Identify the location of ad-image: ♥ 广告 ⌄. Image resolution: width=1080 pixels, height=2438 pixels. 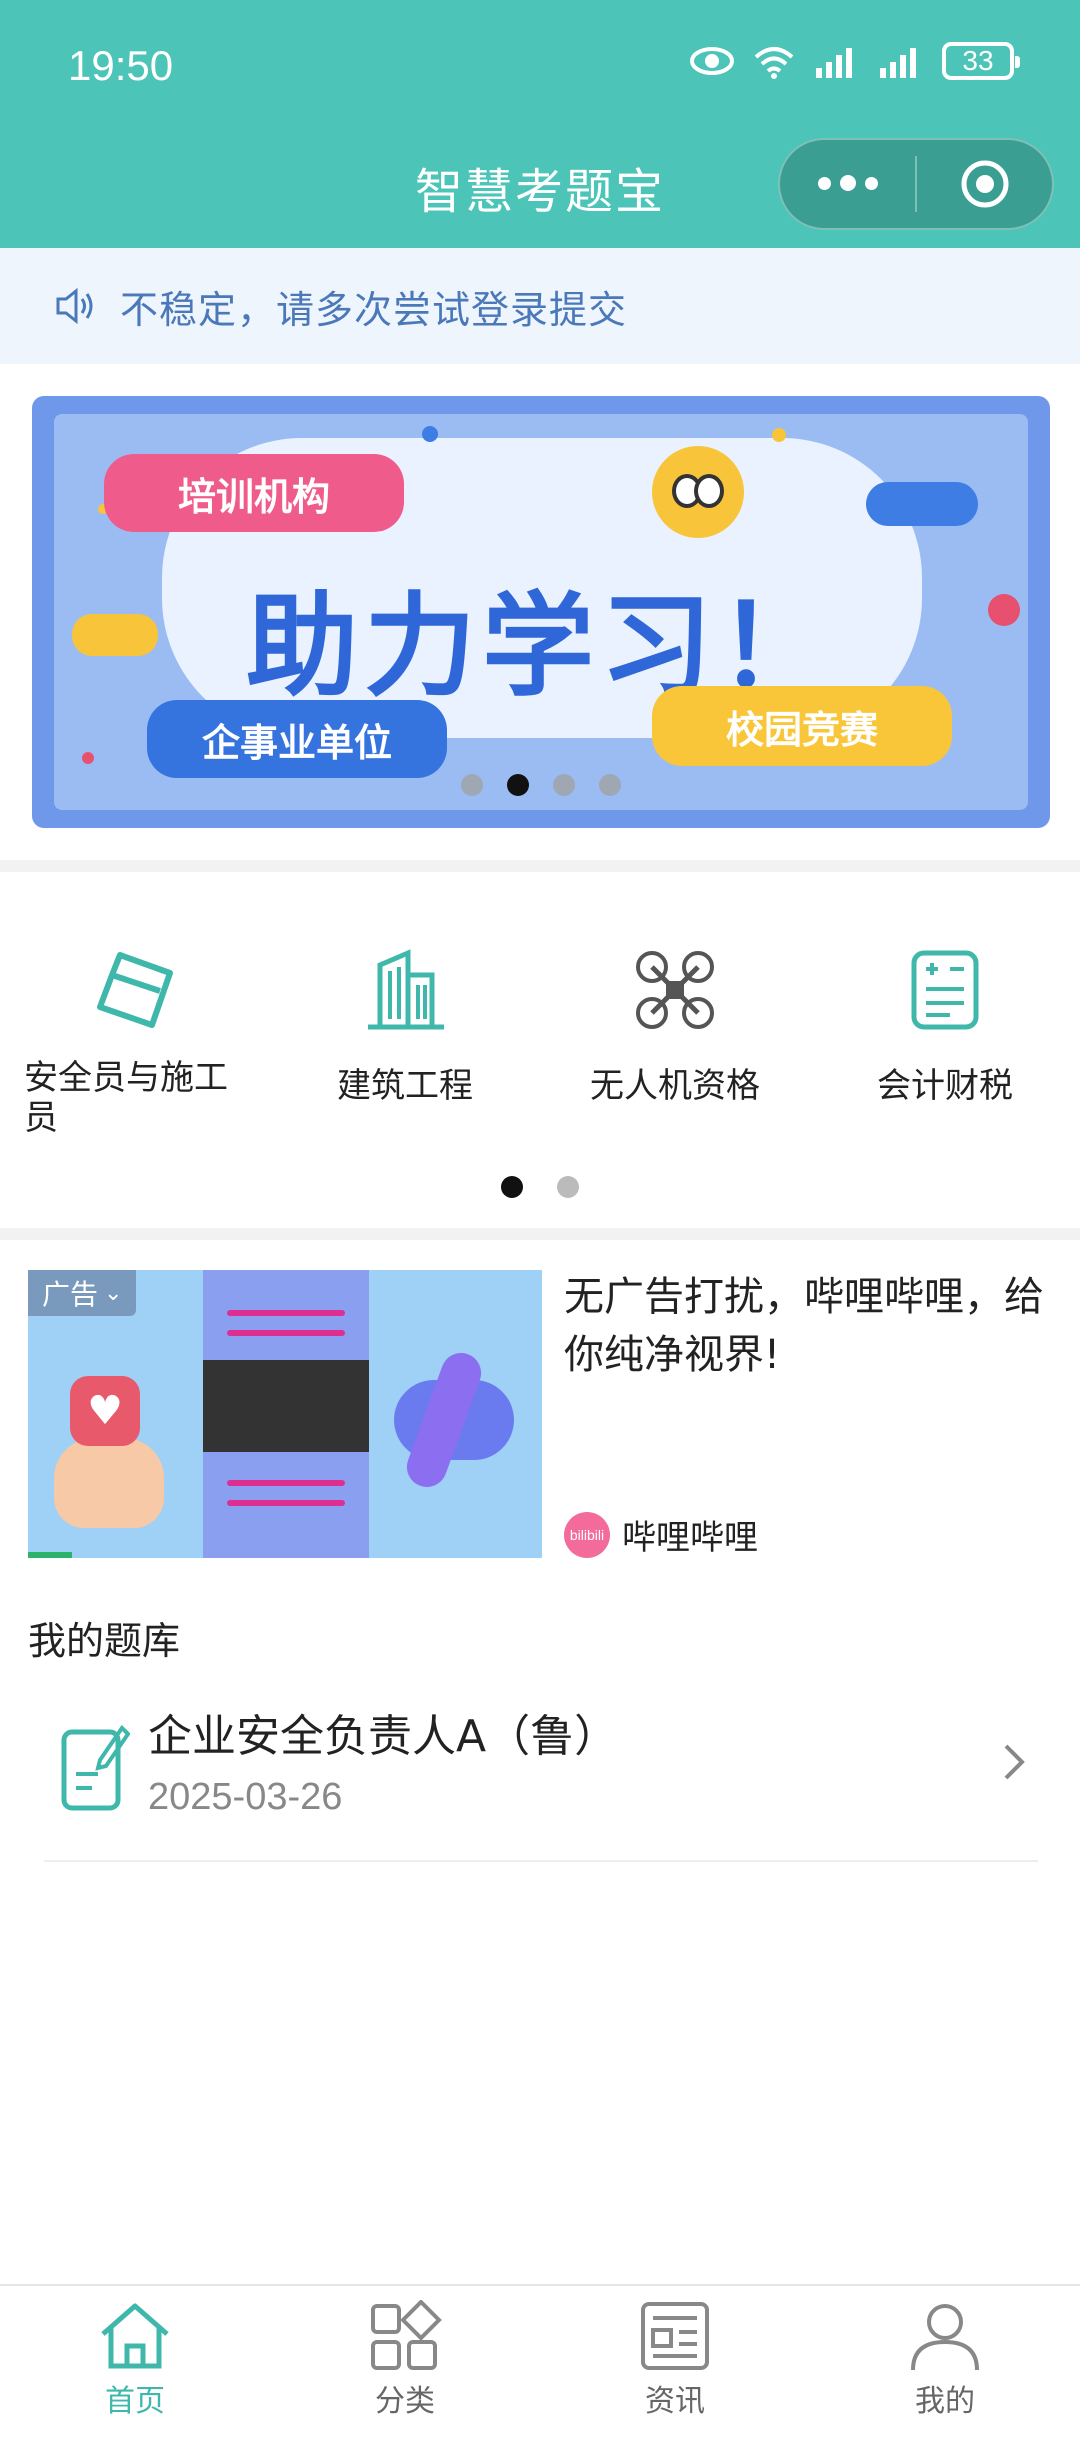
(285, 1414).